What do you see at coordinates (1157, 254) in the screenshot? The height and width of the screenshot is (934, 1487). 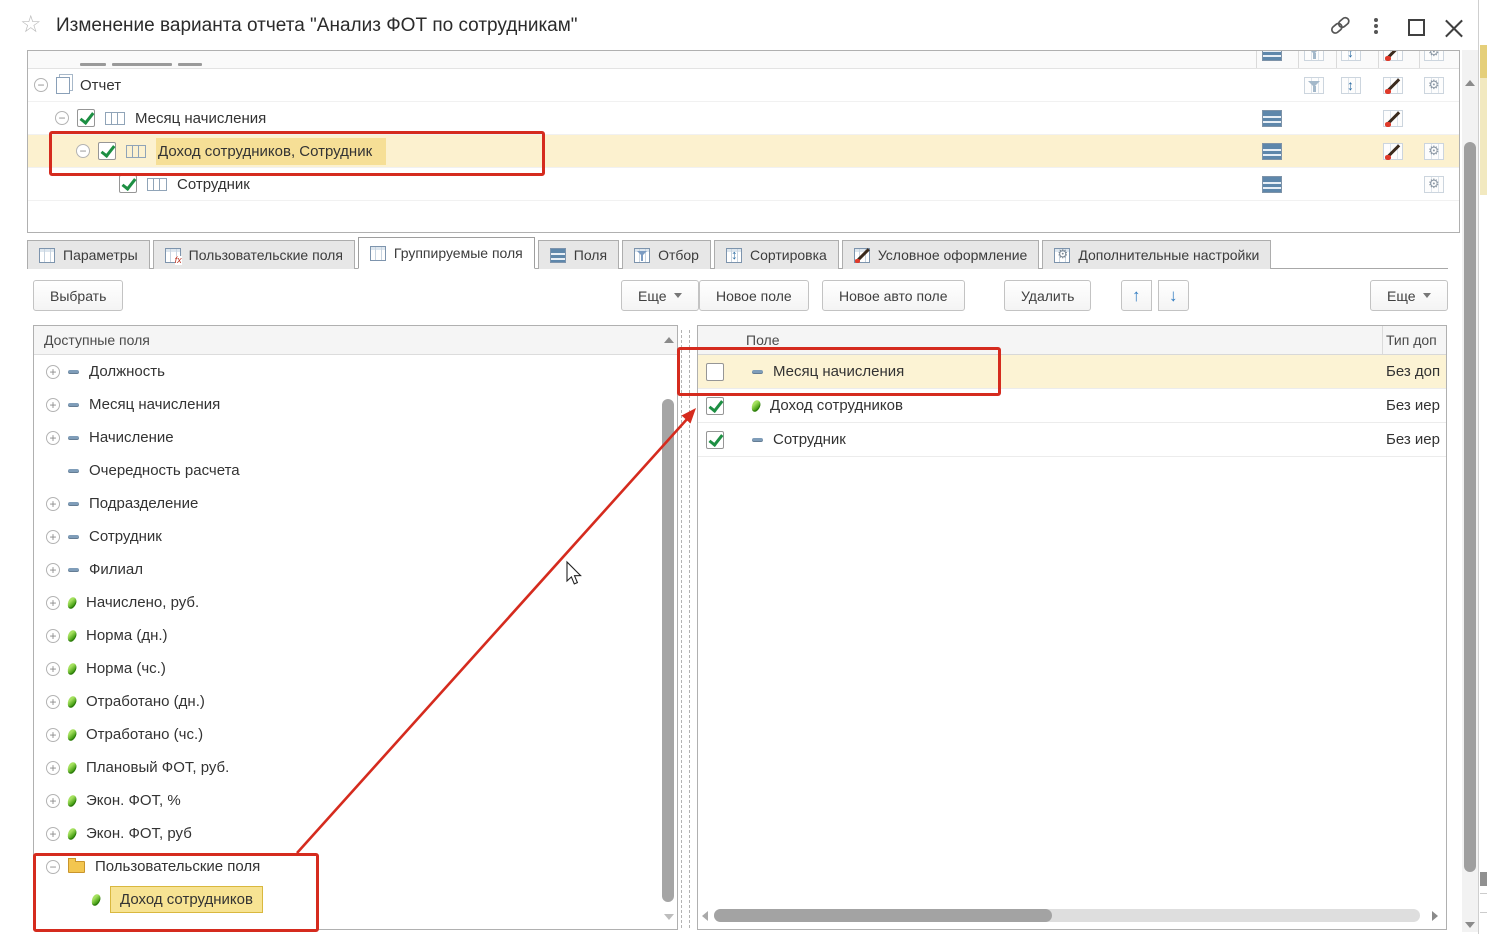 I see `tab-gear: Дополнительные настройки` at bounding box center [1157, 254].